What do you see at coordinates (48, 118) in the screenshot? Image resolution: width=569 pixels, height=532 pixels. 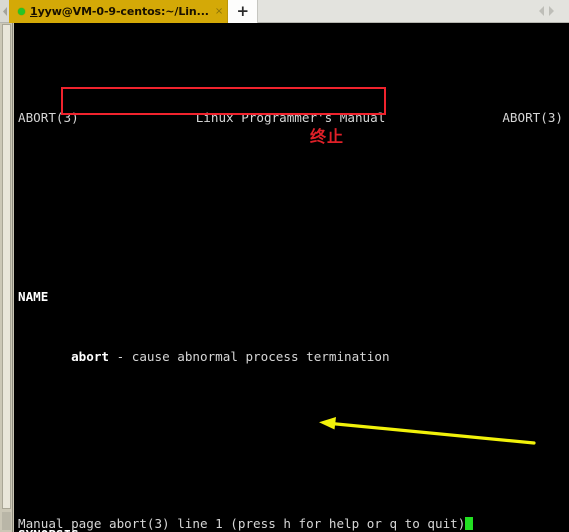 I see `man-header-left: ABORT(3)` at bounding box center [48, 118].